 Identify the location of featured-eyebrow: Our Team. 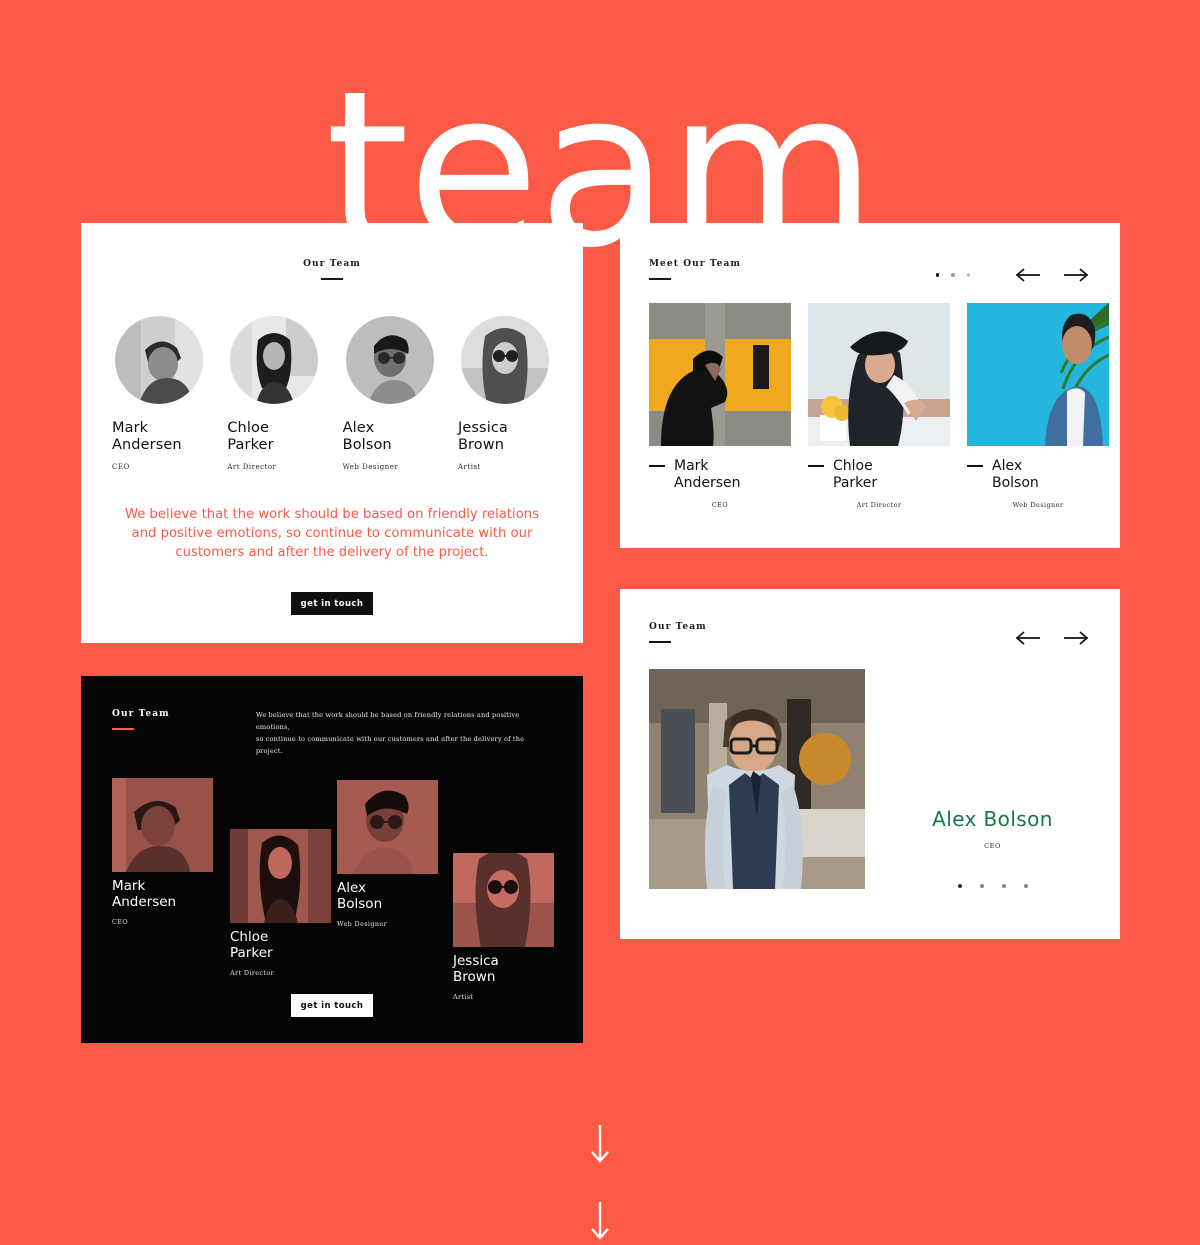
(678, 627).